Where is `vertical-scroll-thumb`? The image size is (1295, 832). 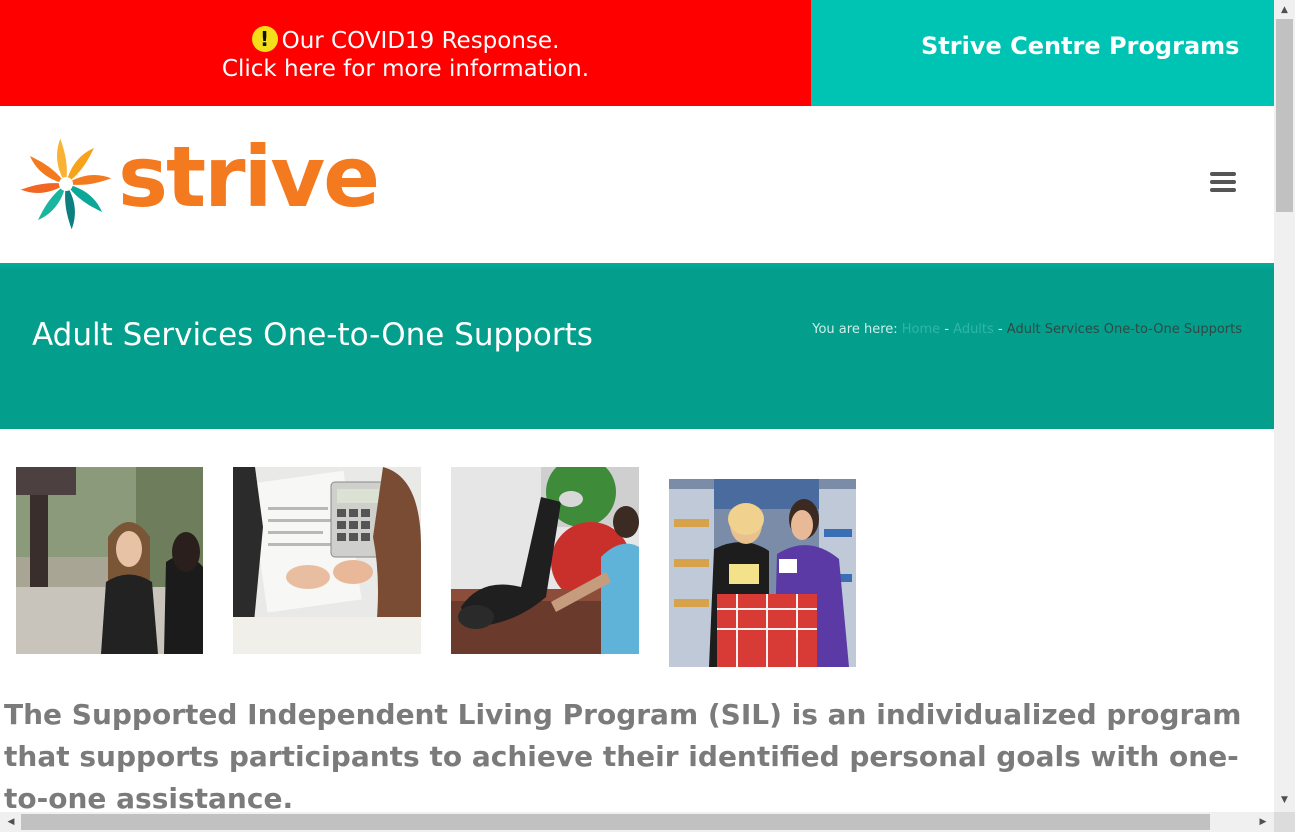
vertical-scroll-thumb is located at coordinates (1284, 115).